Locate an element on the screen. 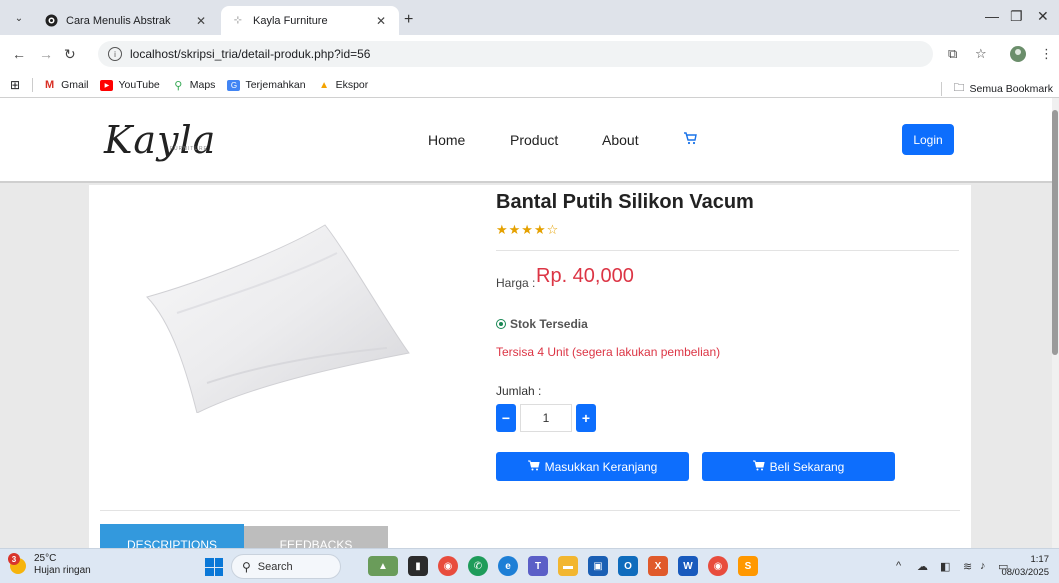  back-icon: ← is located at coordinates (19, 54).